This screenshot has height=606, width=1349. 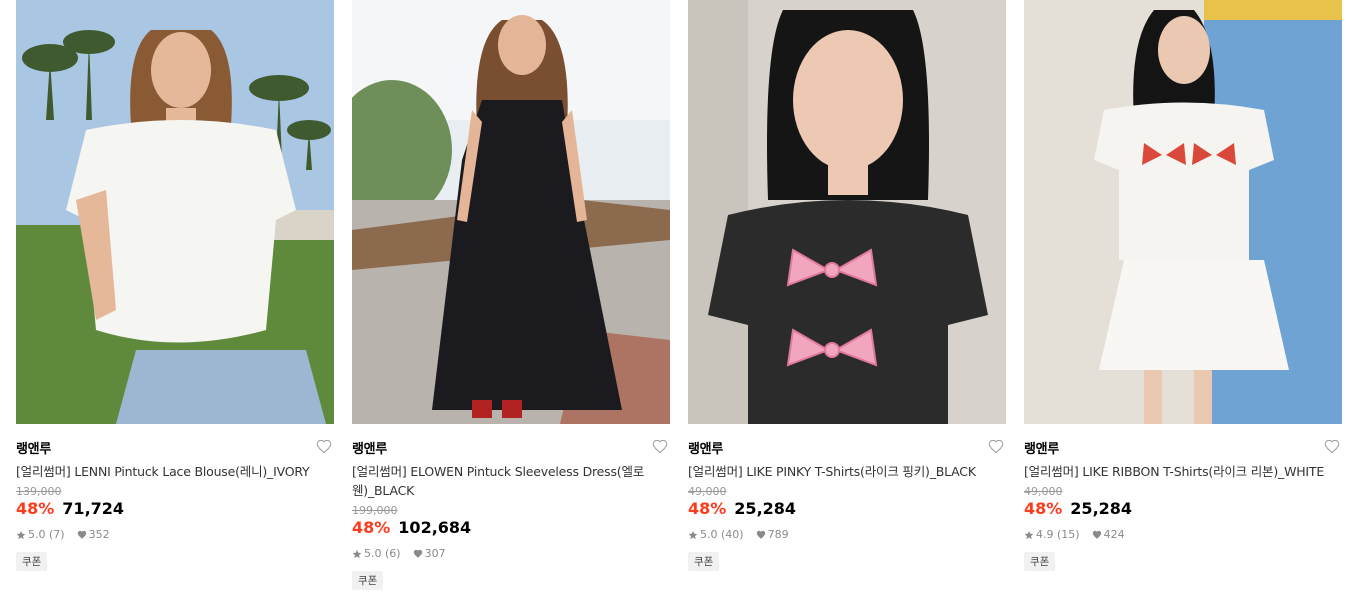 What do you see at coordinates (375, 510) in the screenshot?
I see `original-price: 199,000` at bounding box center [375, 510].